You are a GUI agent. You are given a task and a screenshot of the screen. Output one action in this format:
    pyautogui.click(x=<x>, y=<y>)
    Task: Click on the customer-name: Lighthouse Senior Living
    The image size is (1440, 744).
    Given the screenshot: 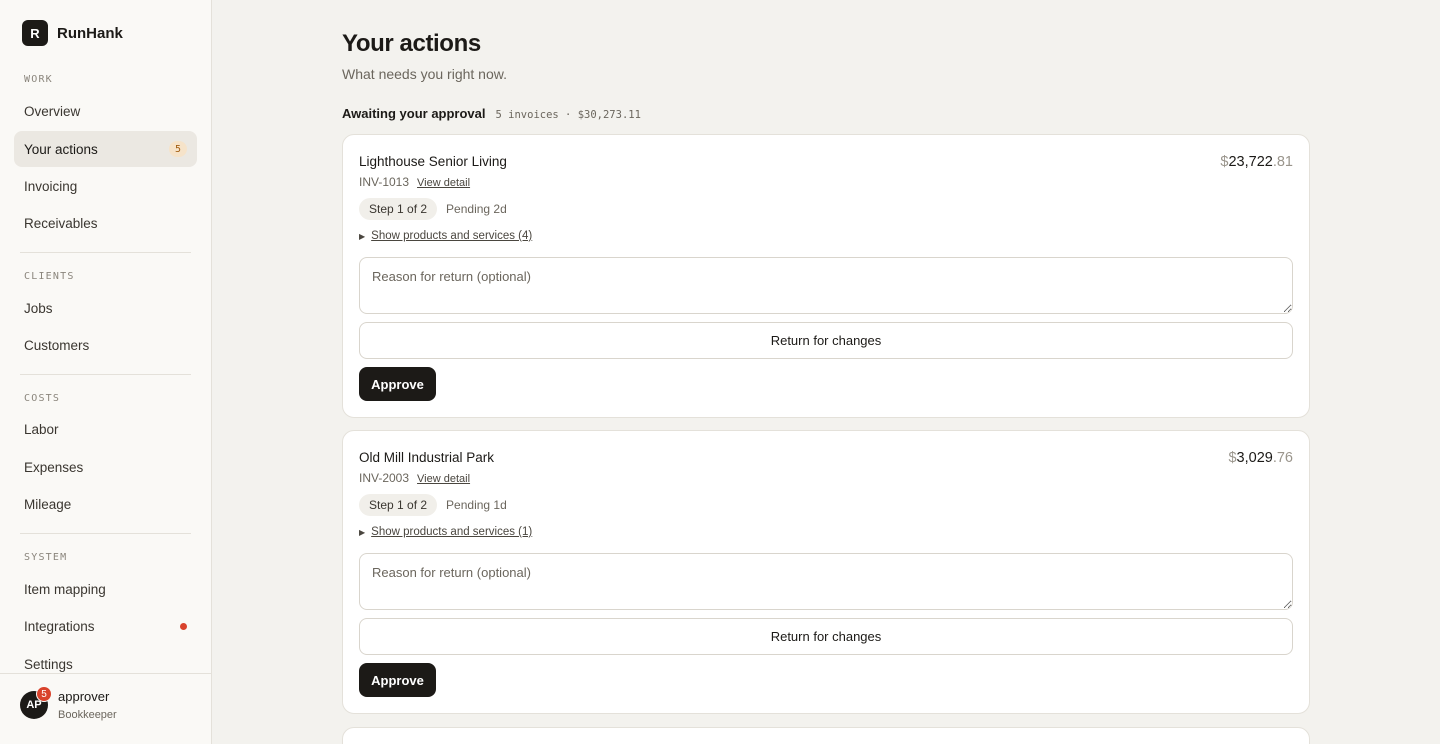 What is the action you would take?
    pyautogui.click(x=433, y=161)
    